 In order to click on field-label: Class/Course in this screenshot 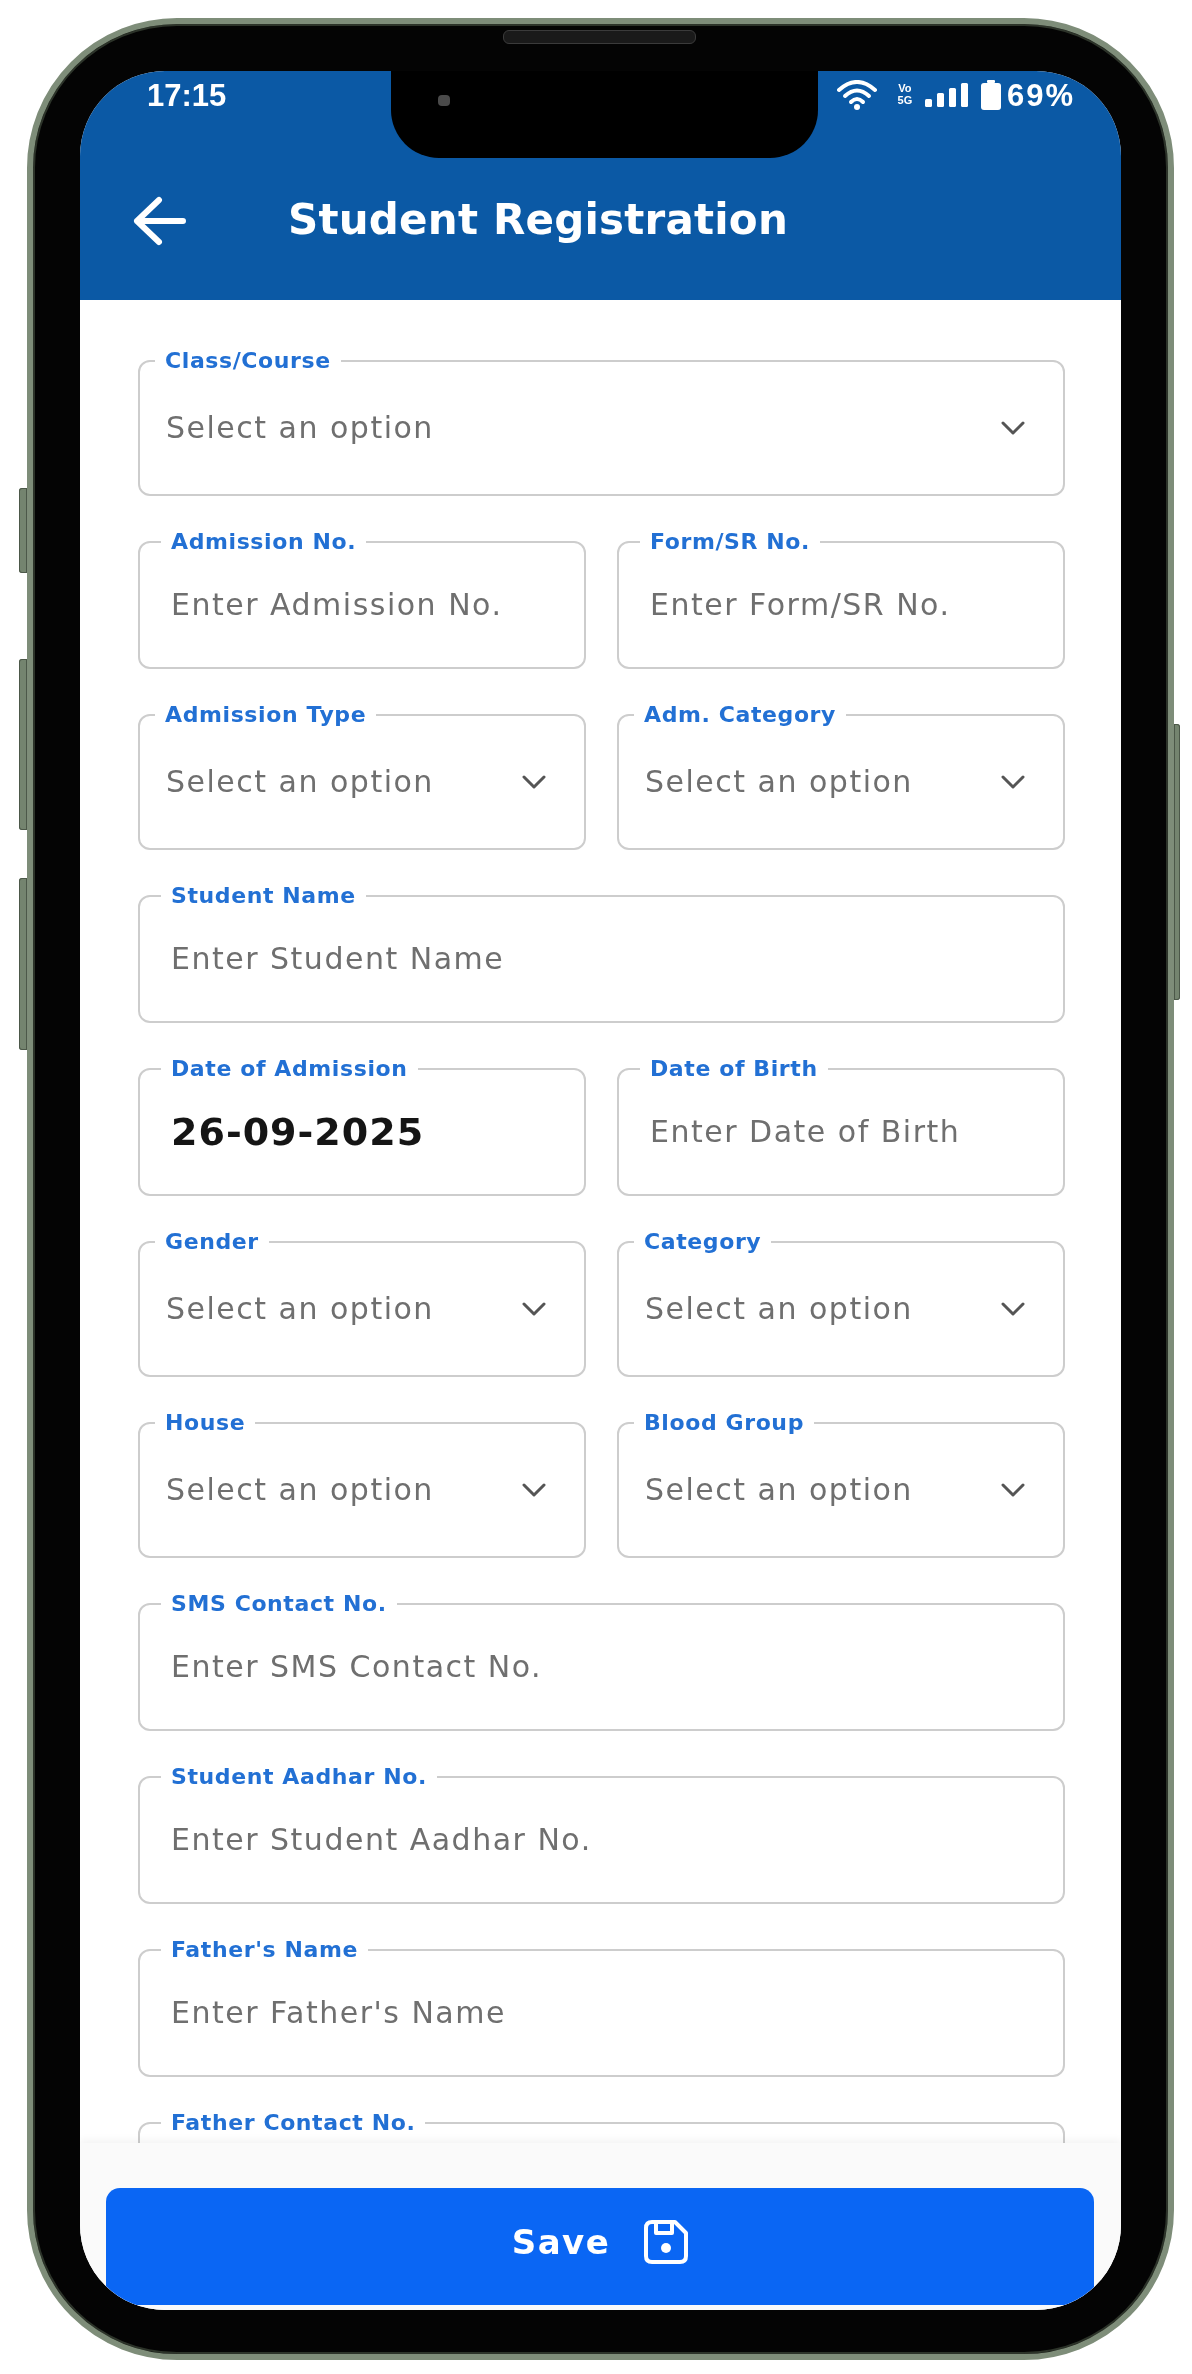, I will do `click(248, 361)`.